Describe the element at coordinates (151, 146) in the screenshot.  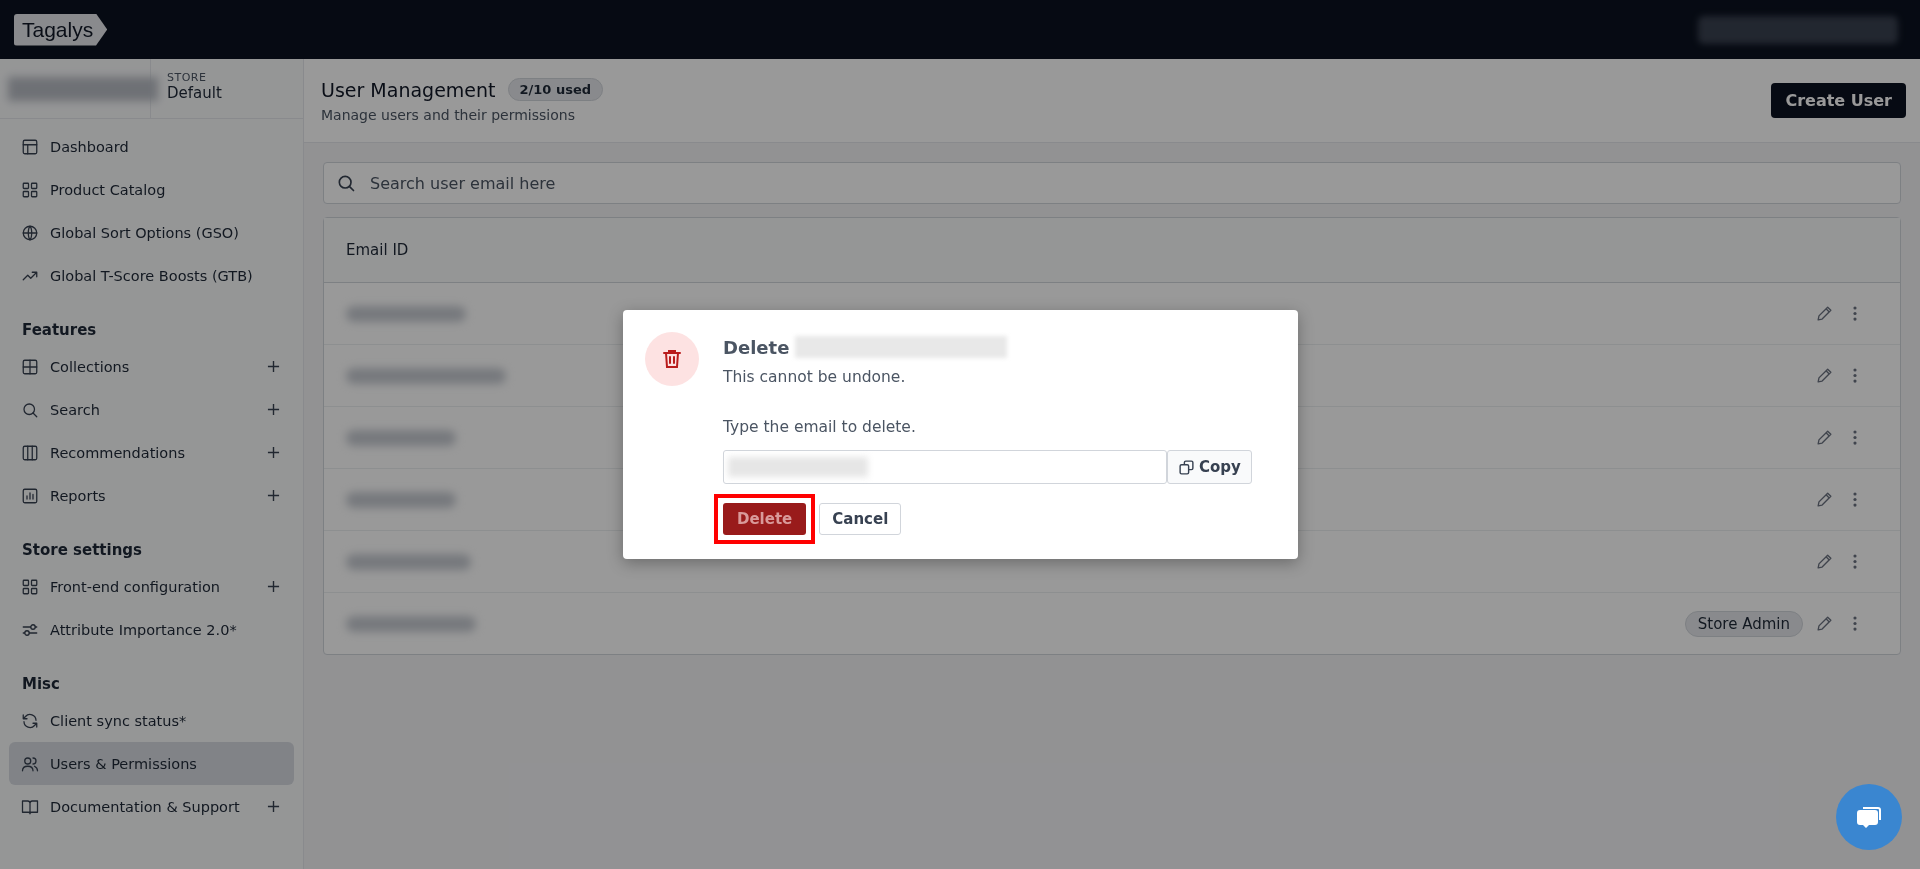
I see `sidebar-item: Dashboard` at that location.